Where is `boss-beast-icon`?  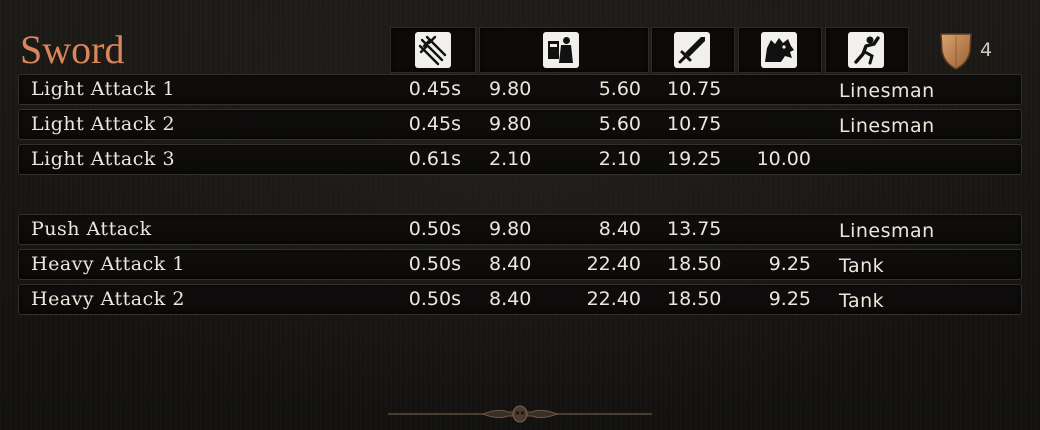
boss-beast-icon is located at coordinates (779, 50).